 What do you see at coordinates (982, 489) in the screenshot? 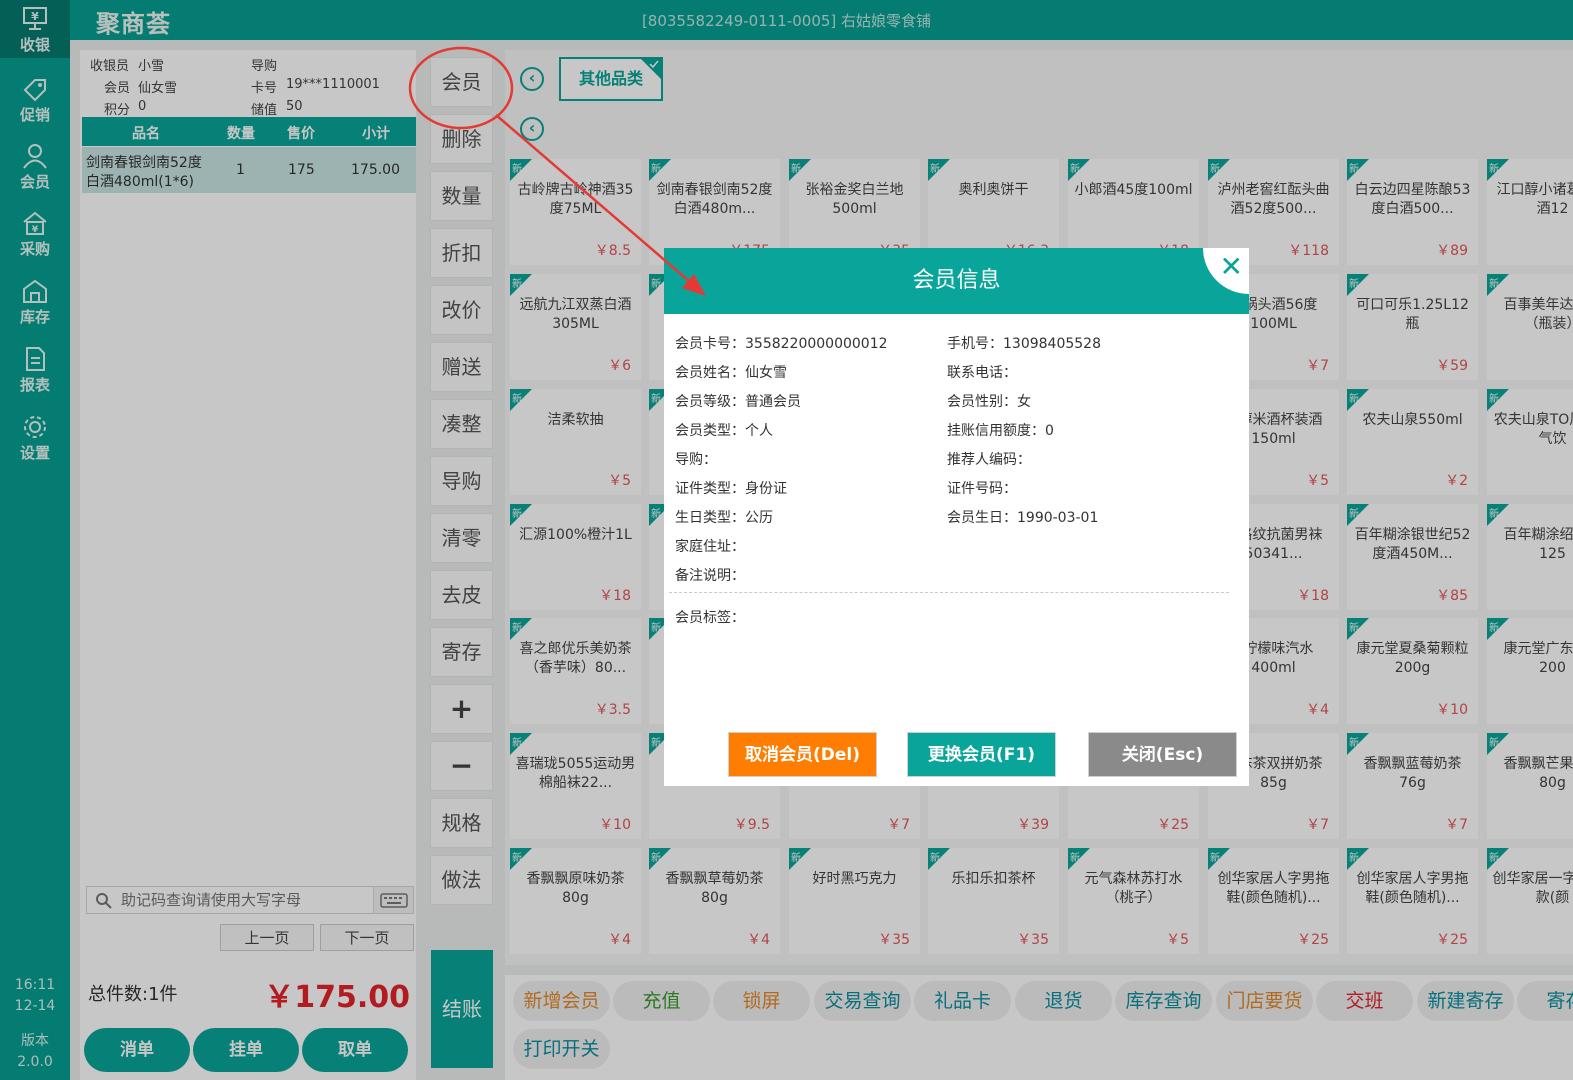
I see `id-number: 证件号码：` at bounding box center [982, 489].